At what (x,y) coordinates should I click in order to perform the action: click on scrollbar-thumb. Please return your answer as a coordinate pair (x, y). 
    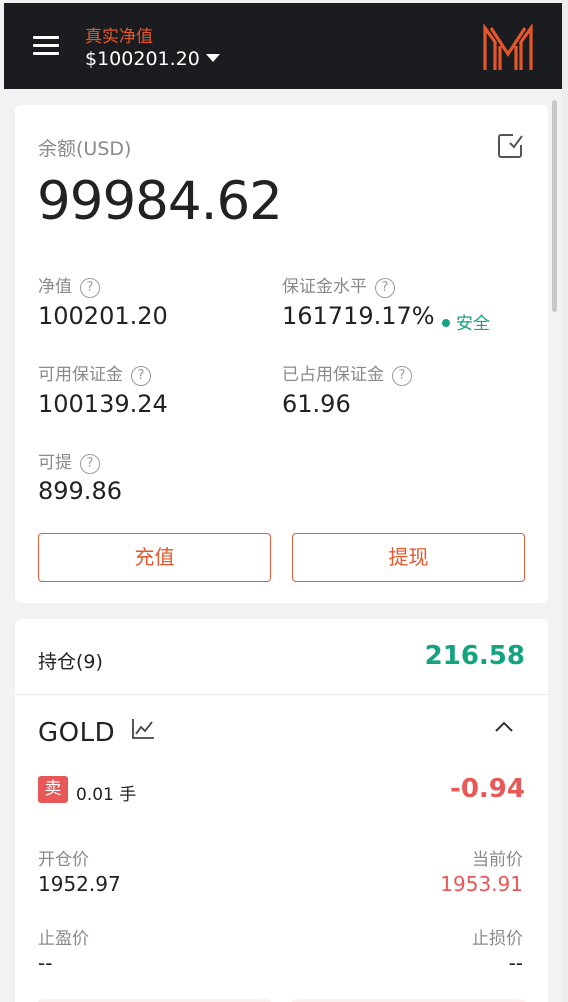
    Looking at the image, I should click on (554, 206).